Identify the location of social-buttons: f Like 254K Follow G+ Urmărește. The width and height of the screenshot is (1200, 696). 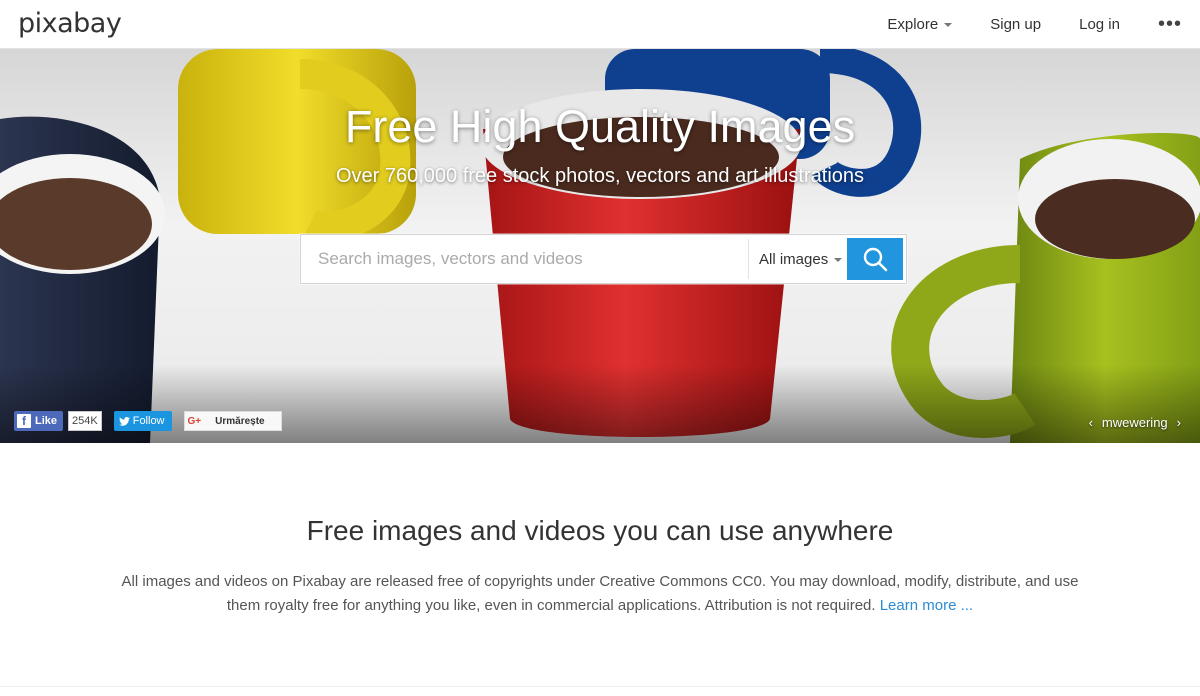
(148, 421).